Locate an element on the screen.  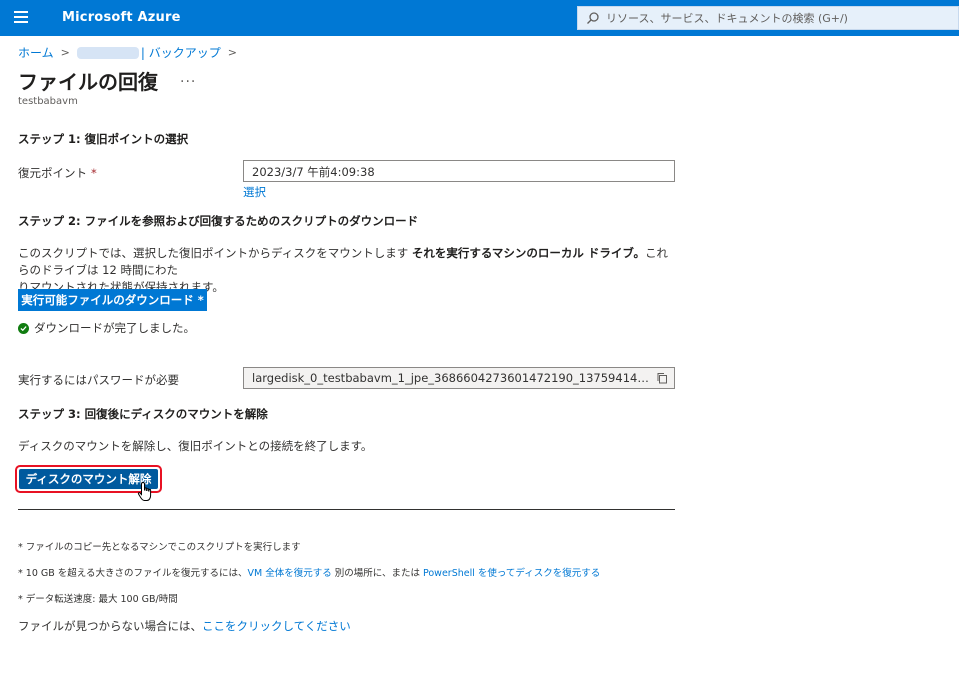
breadcrumb-home: ホーム is located at coordinates (36, 52).